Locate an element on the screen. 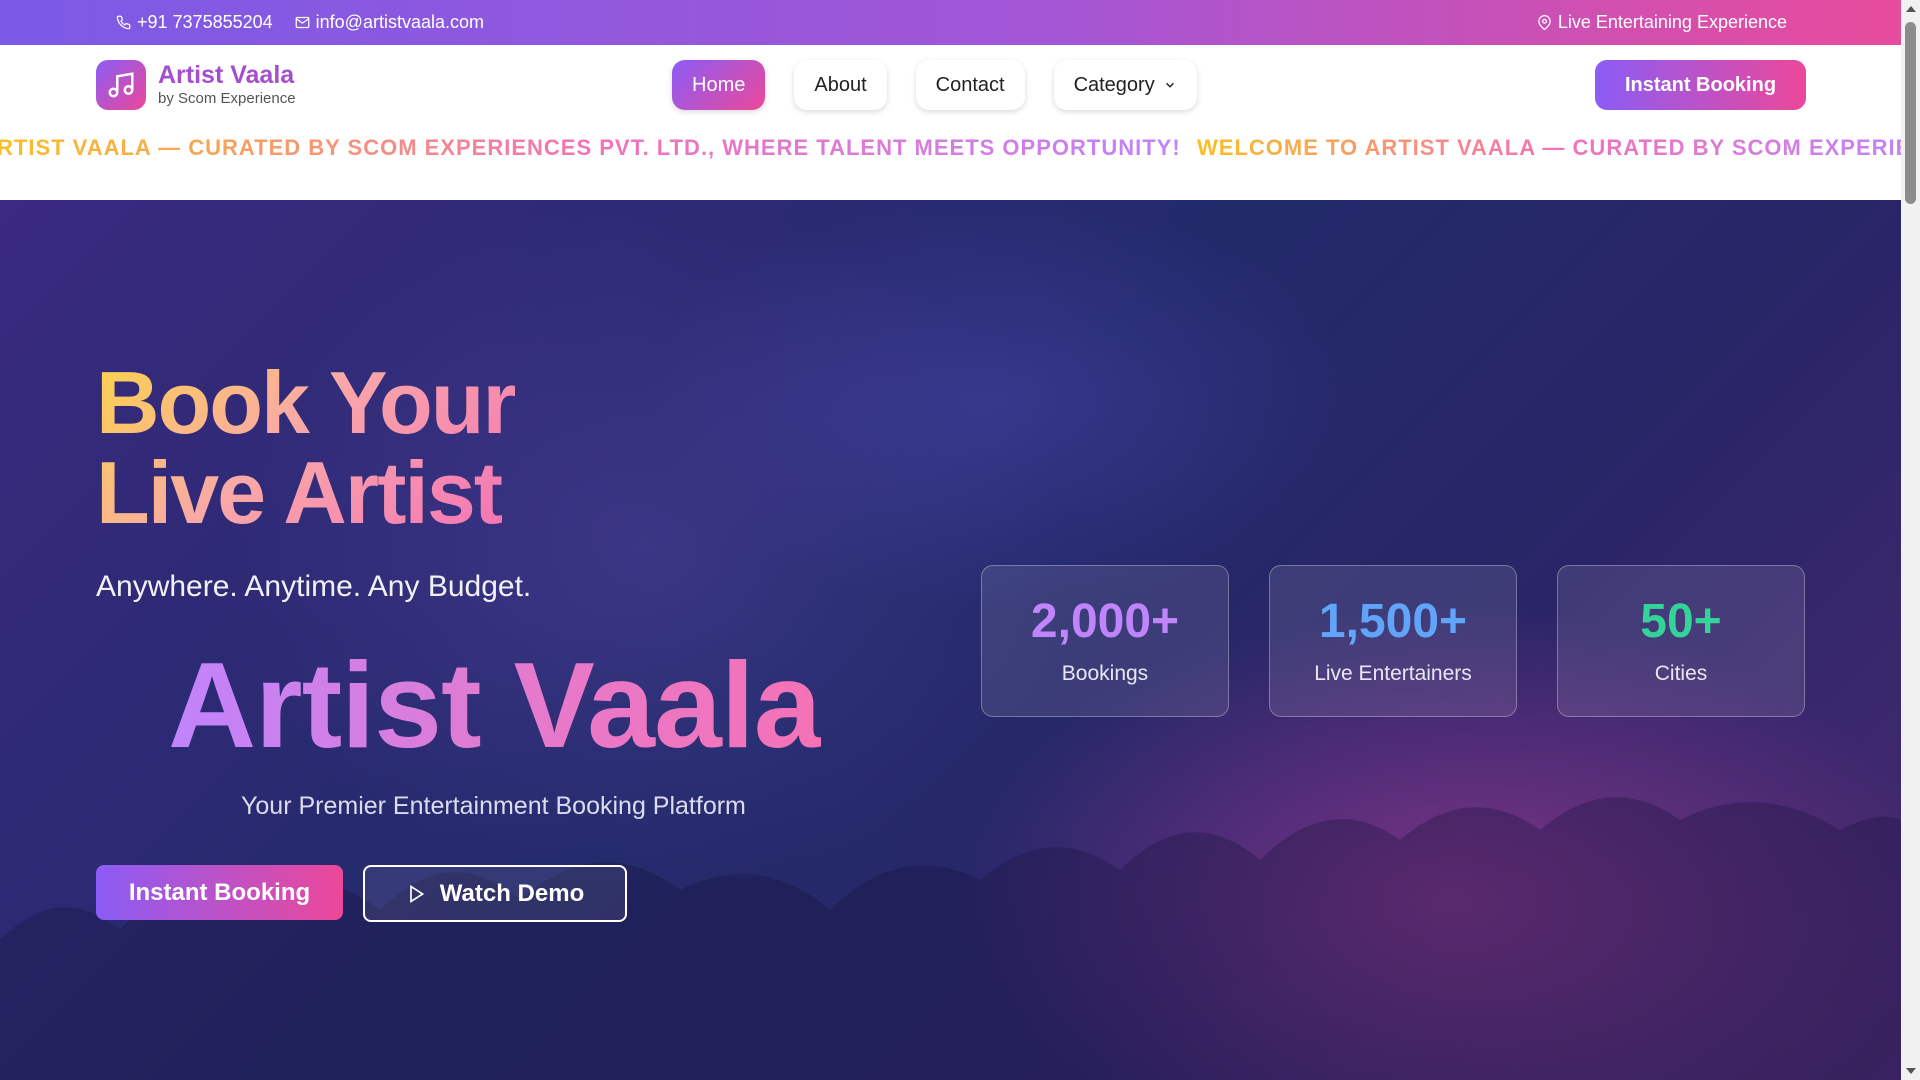 Image resolution: width=1920 pixels, height=1080 pixels. stat-card-entertainers: 1,500+ Live Entertainers is located at coordinates (1393, 641).